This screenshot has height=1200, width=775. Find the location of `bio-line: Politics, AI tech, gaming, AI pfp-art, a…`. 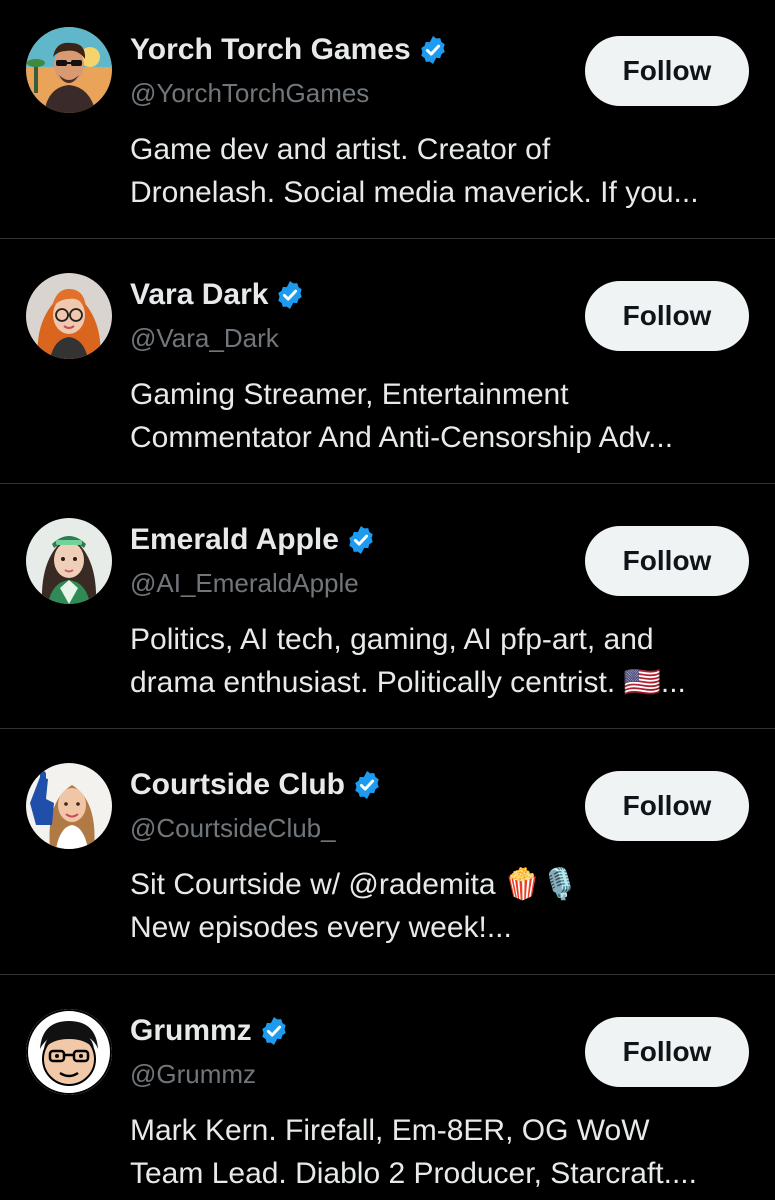

bio-line: Politics, AI tech, gaming, AI pfp-art, a… is located at coordinates (392, 639).